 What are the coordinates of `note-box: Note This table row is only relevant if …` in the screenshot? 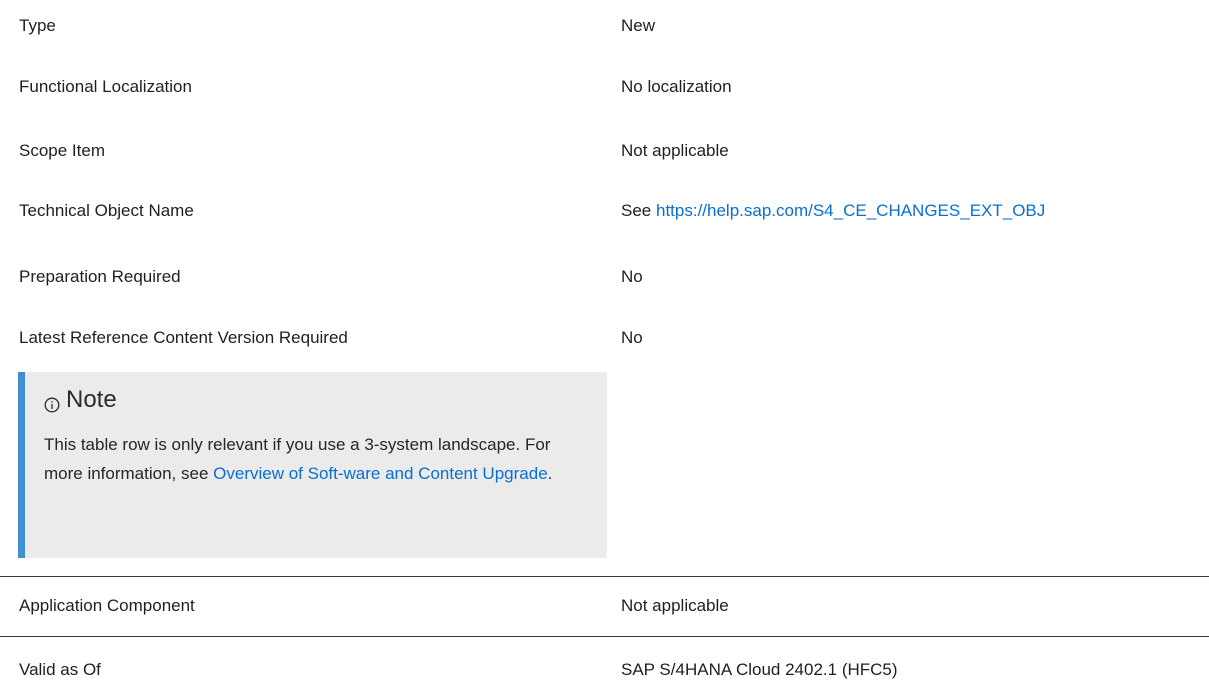 It's located at (312, 465).